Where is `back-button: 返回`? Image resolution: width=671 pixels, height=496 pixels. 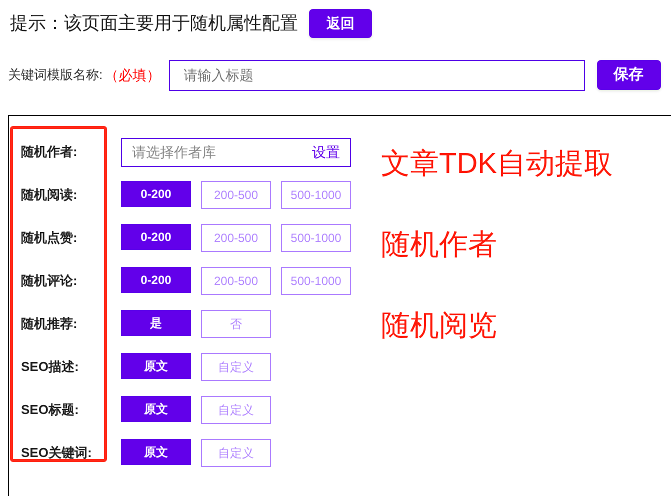 back-button: 返回 is located at coordinates (340, 23).